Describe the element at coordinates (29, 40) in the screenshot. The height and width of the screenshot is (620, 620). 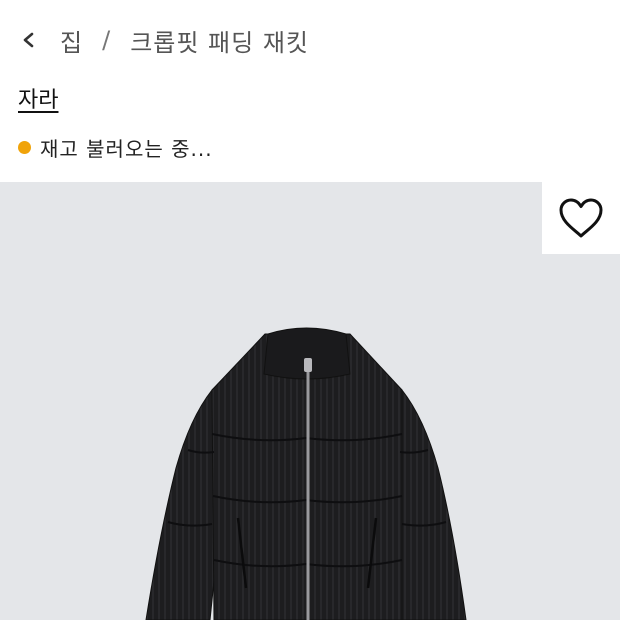
I see `chevron-left-icon` at that location.